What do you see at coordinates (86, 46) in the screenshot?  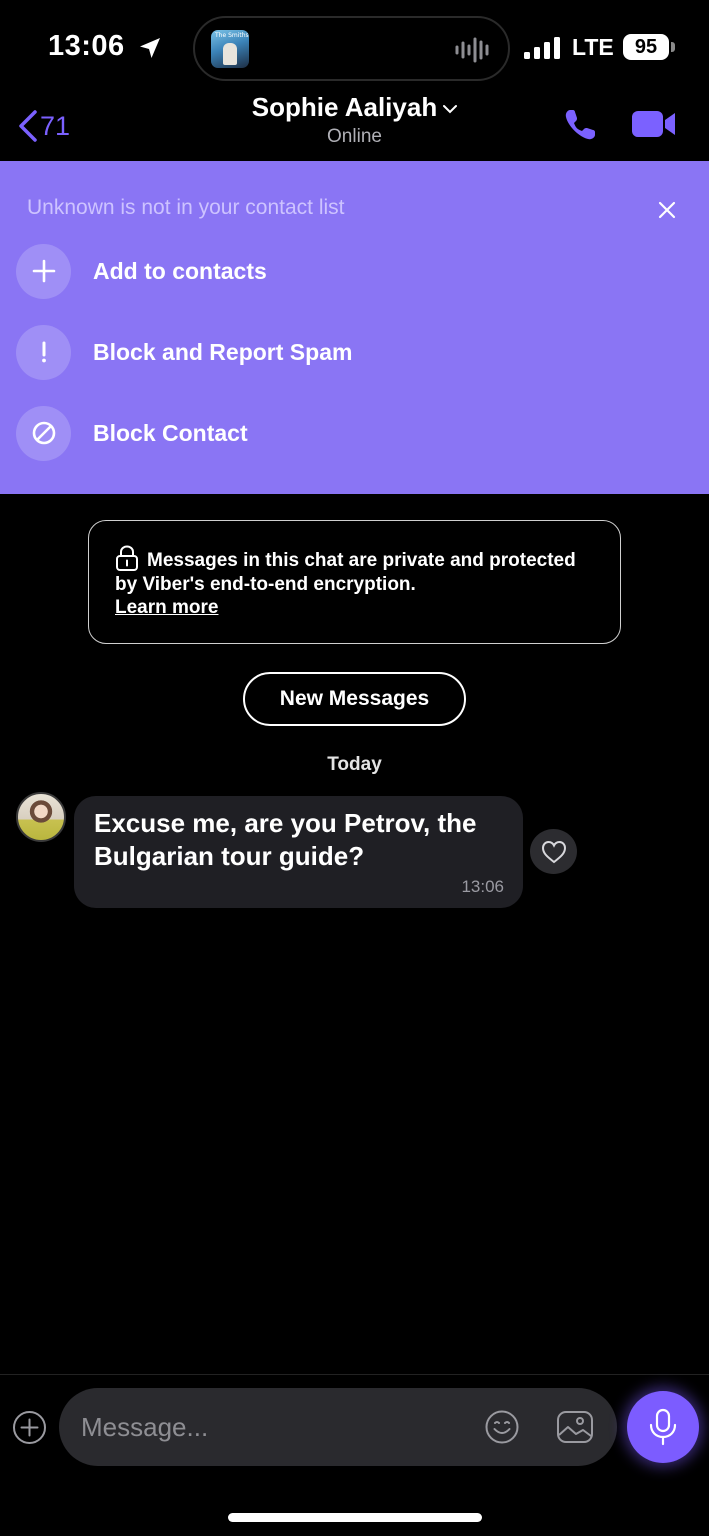 I see `status-time: 13:06` at bounding box center [86, 46].